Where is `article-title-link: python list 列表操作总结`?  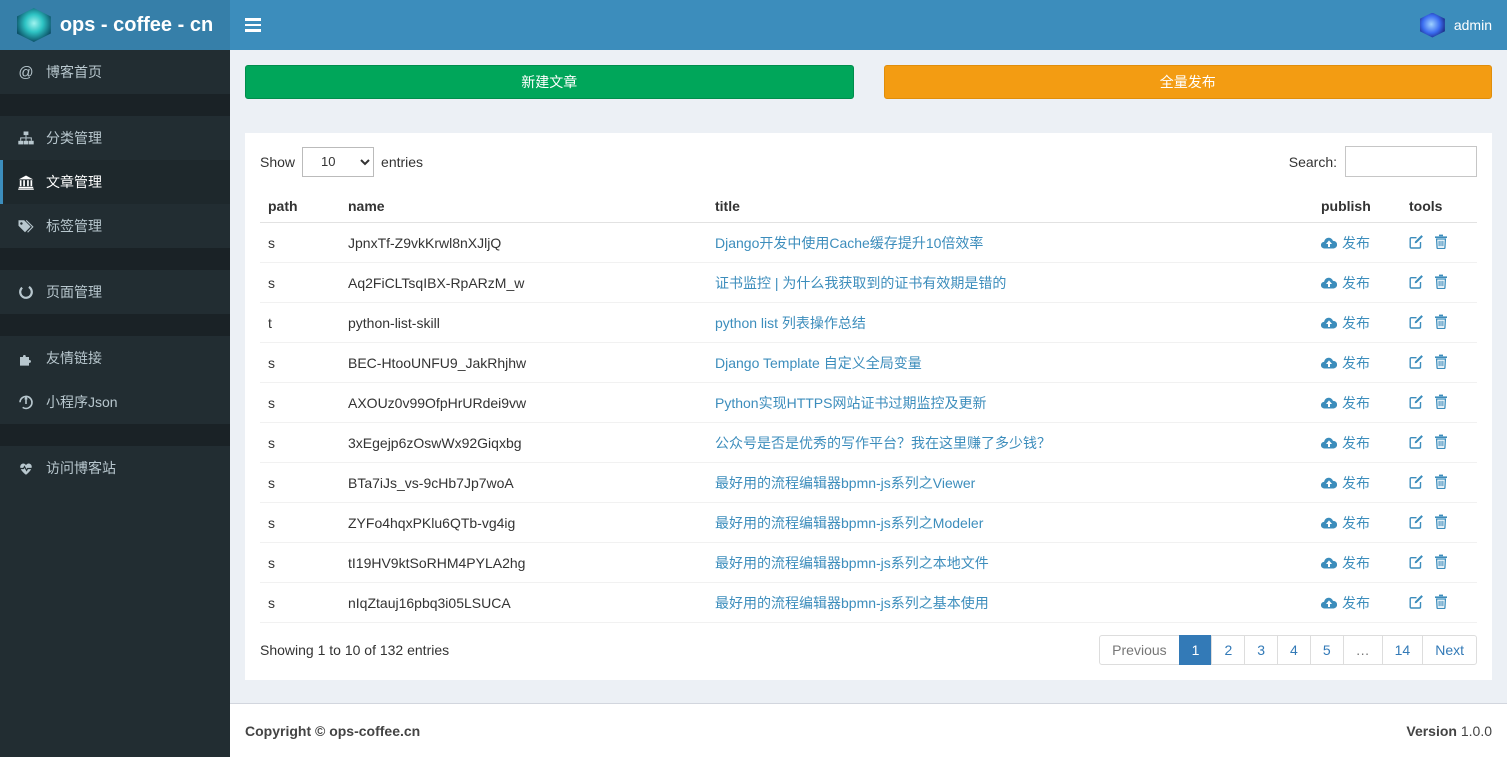 article-title-link: python list 列表操作总结 is located at coordinates (790, 323).